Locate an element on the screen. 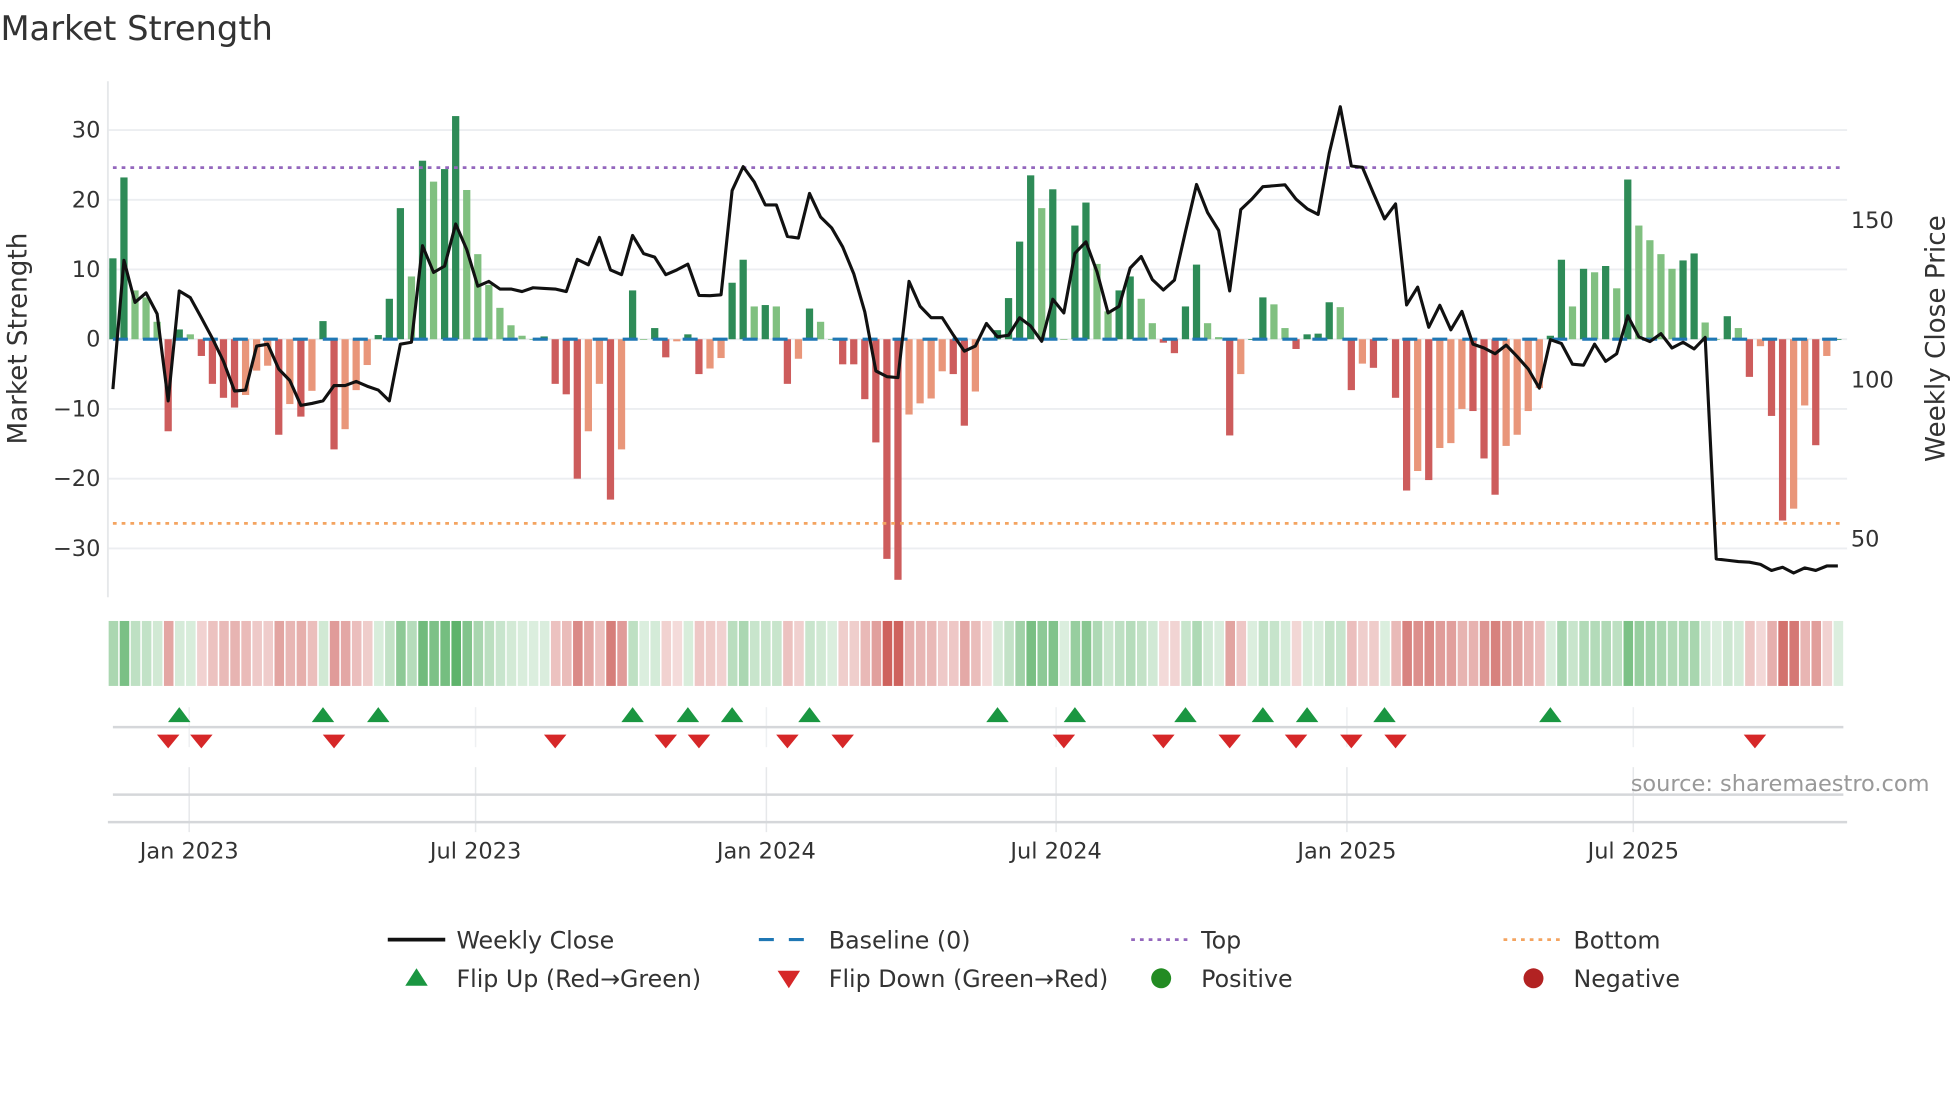 Image resolution: width=1960 pixels, height=1102 pixels. legend-item-bottom: Bottom is located at coordinates (1582, 940).